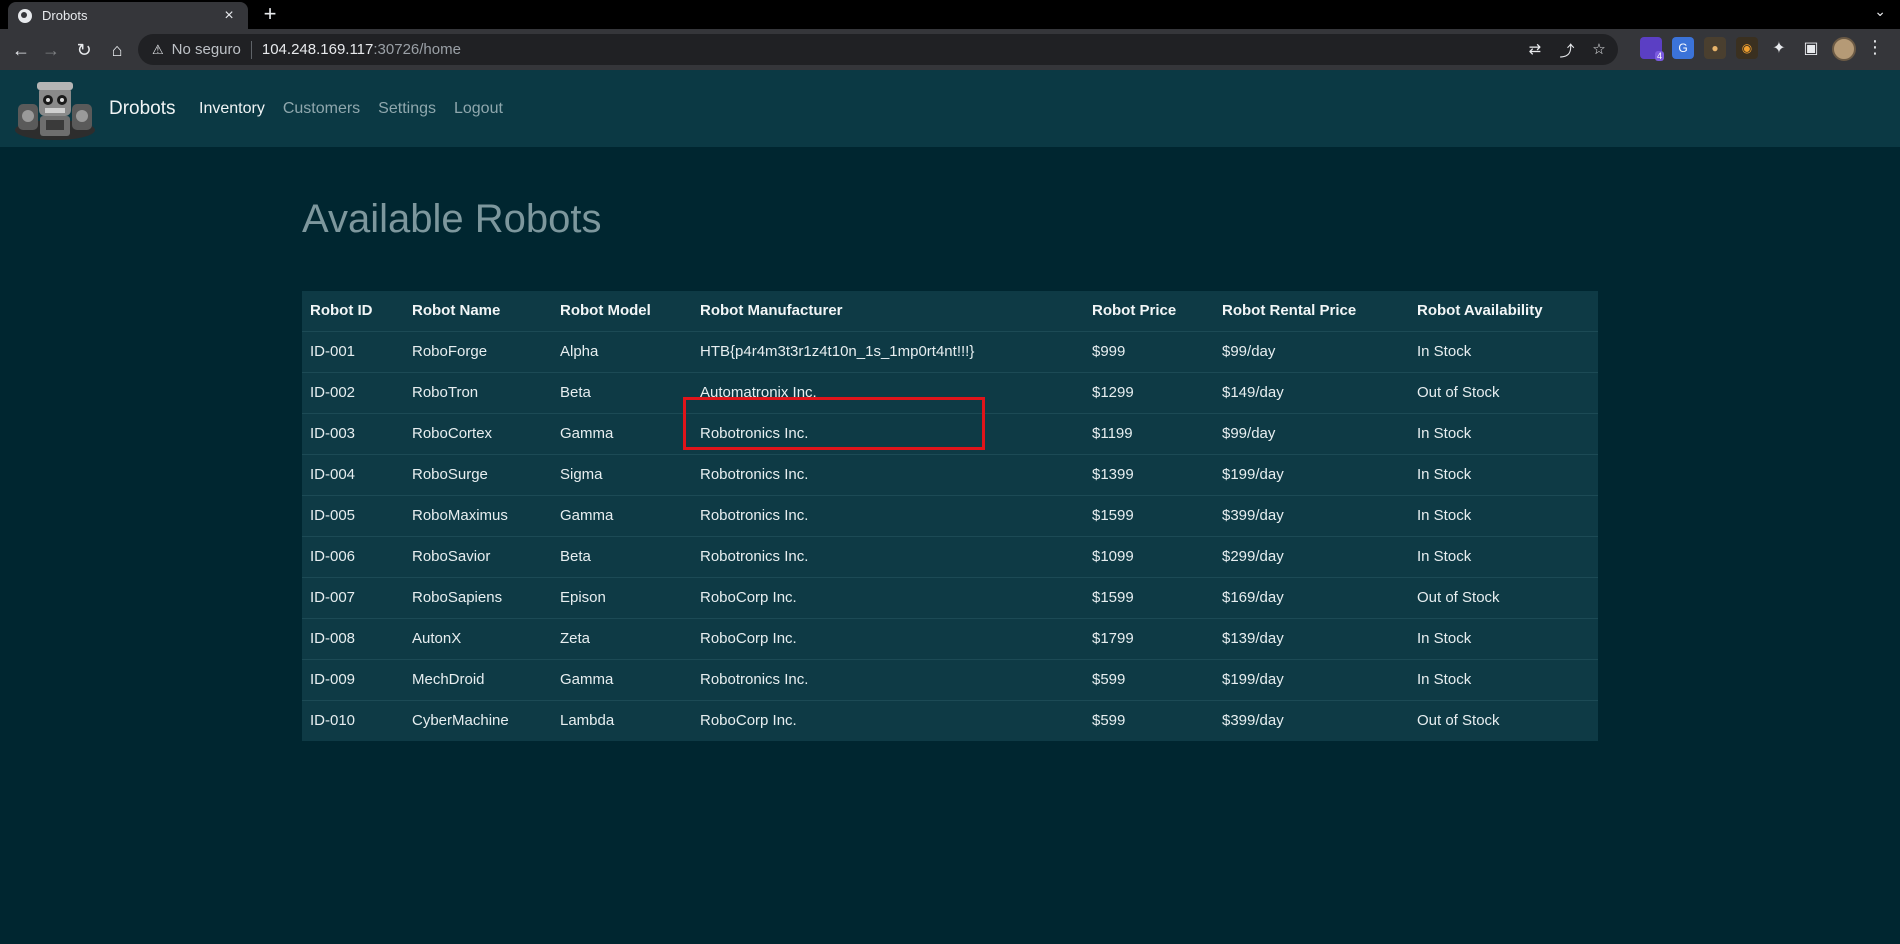 This screenshot has width=1900, height=944. What do you see at coordinates (478, 597) in the screenshot?
I see `table-cell: RoboSapiens` at bounding box center [478, 597].